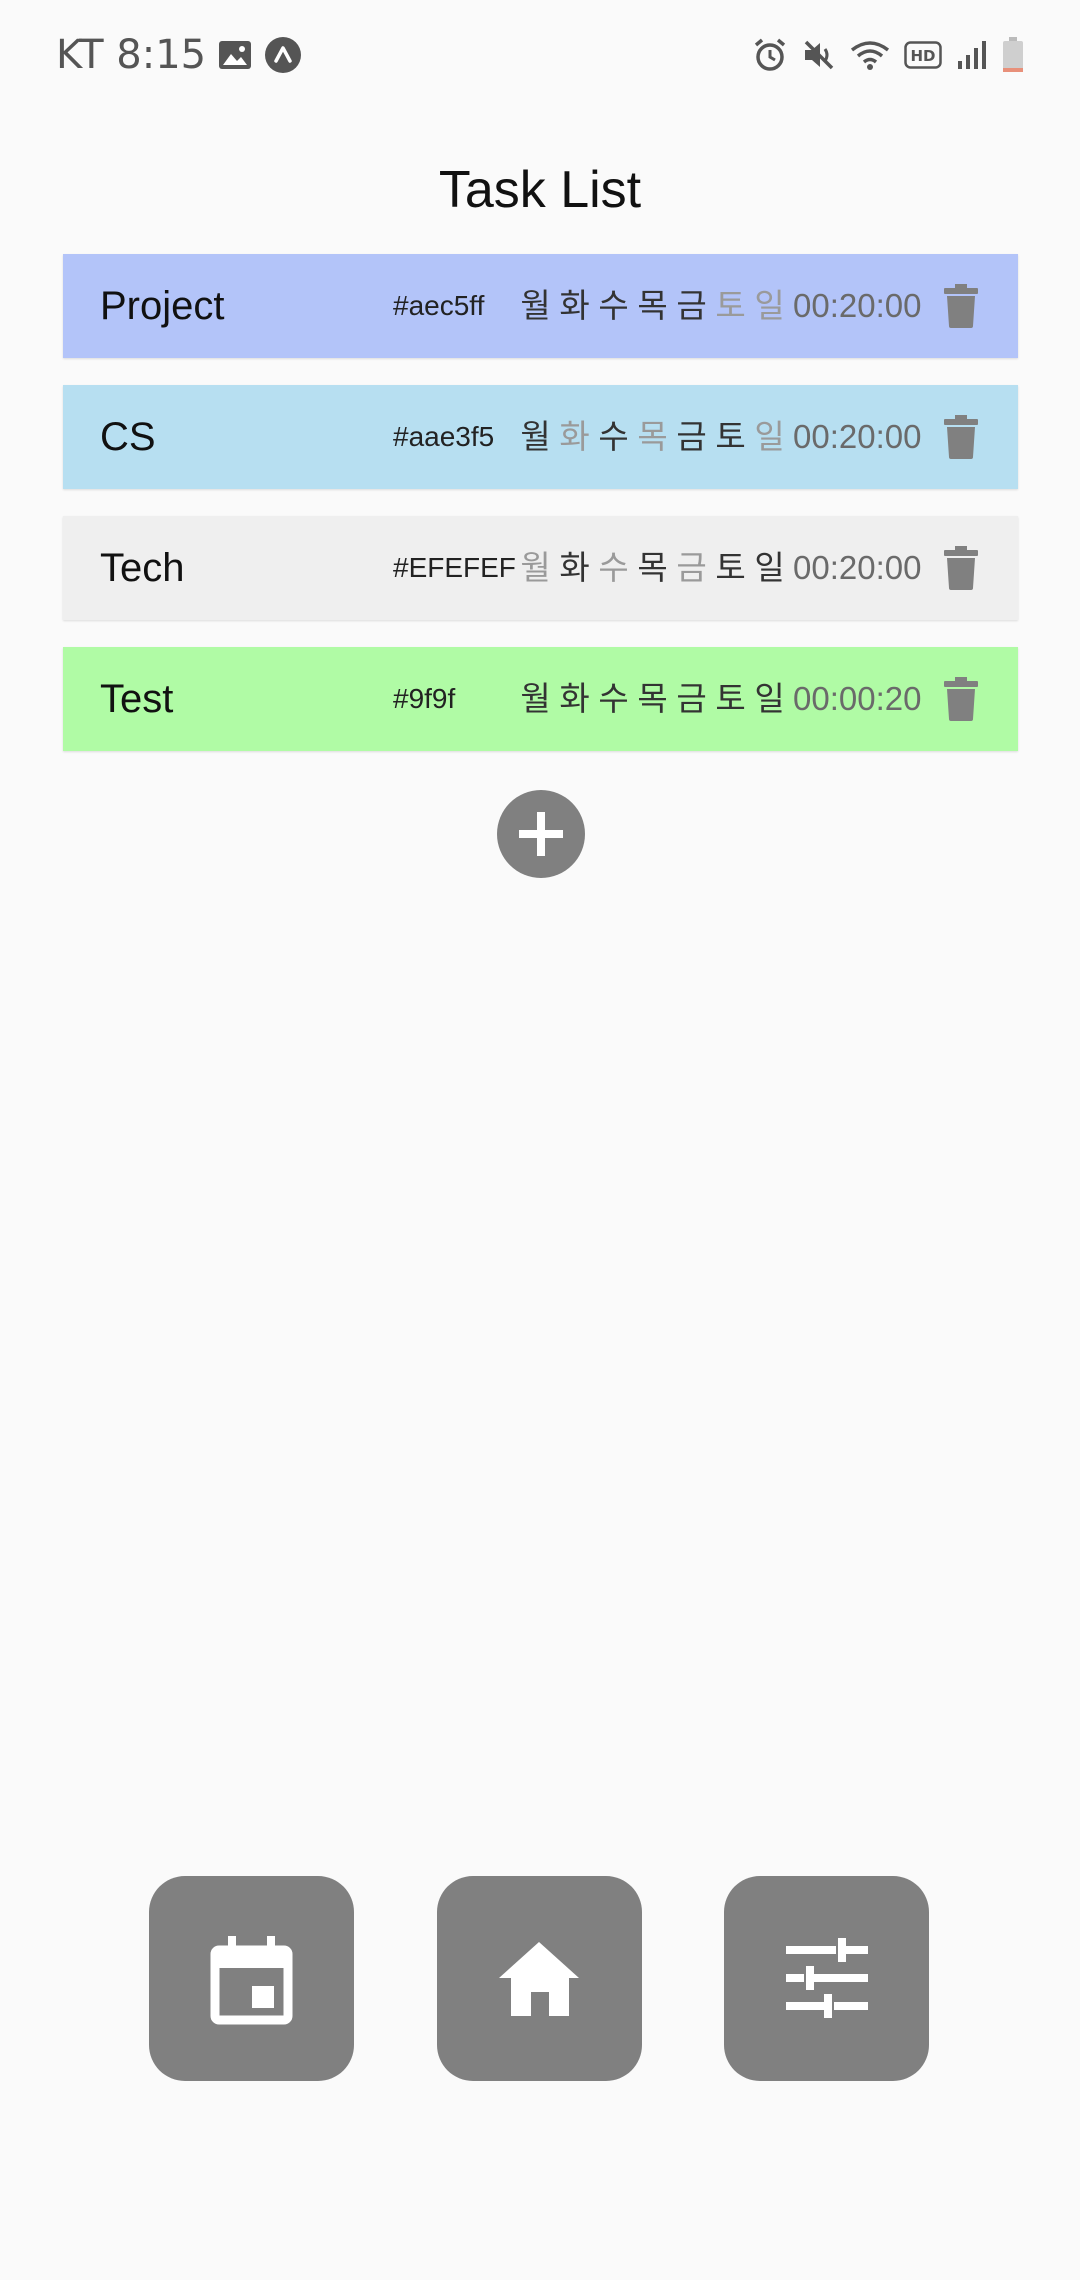 Image resolution: width=1080 pixels, height=2280 pixels. I want to click on mute-icon, so click(819, 55).